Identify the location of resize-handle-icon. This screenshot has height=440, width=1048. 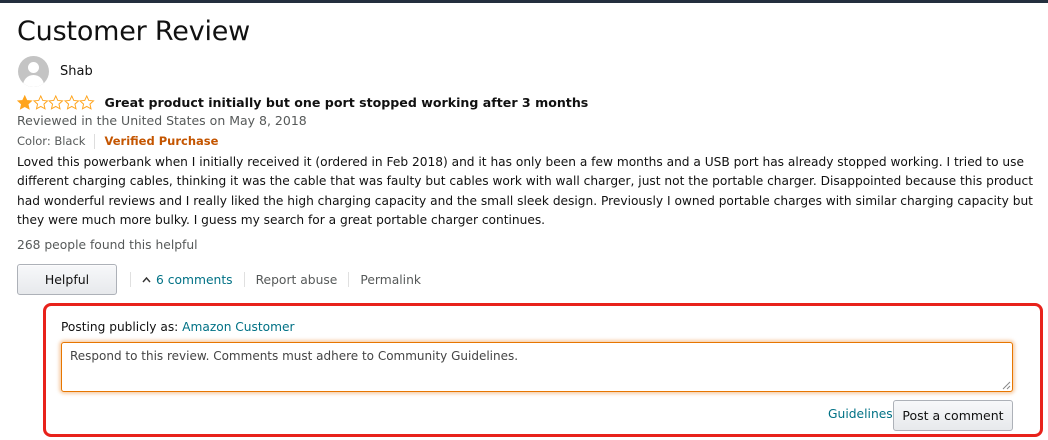
(1006, 385).